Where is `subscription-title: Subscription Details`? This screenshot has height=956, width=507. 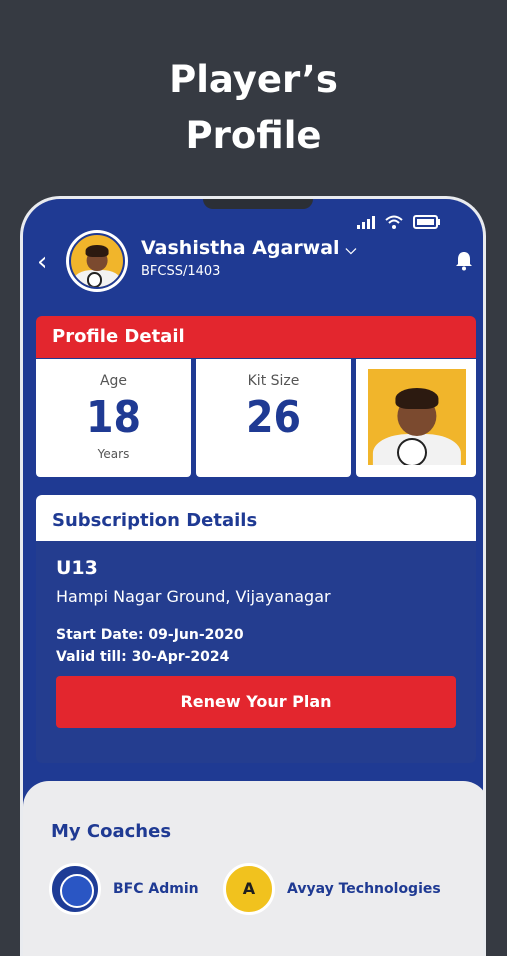 subscription-title: Subscription Details is located at coordinates (256, 518).